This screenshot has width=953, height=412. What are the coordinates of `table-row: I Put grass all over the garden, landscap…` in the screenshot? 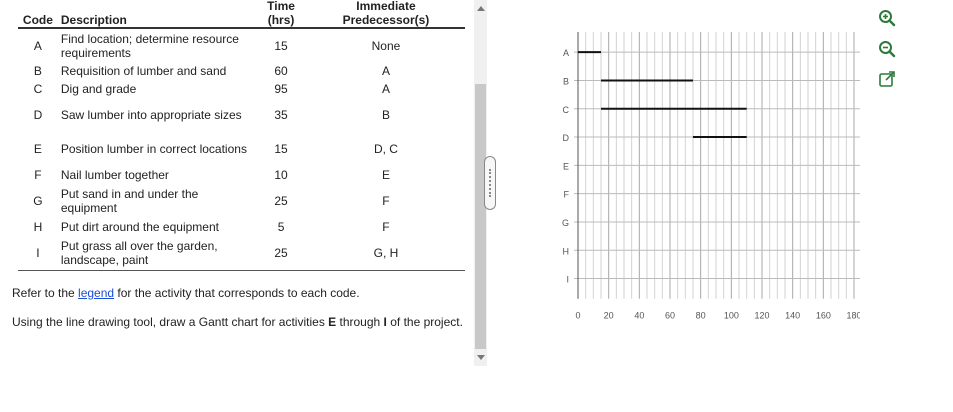 It's located at (241, 253).